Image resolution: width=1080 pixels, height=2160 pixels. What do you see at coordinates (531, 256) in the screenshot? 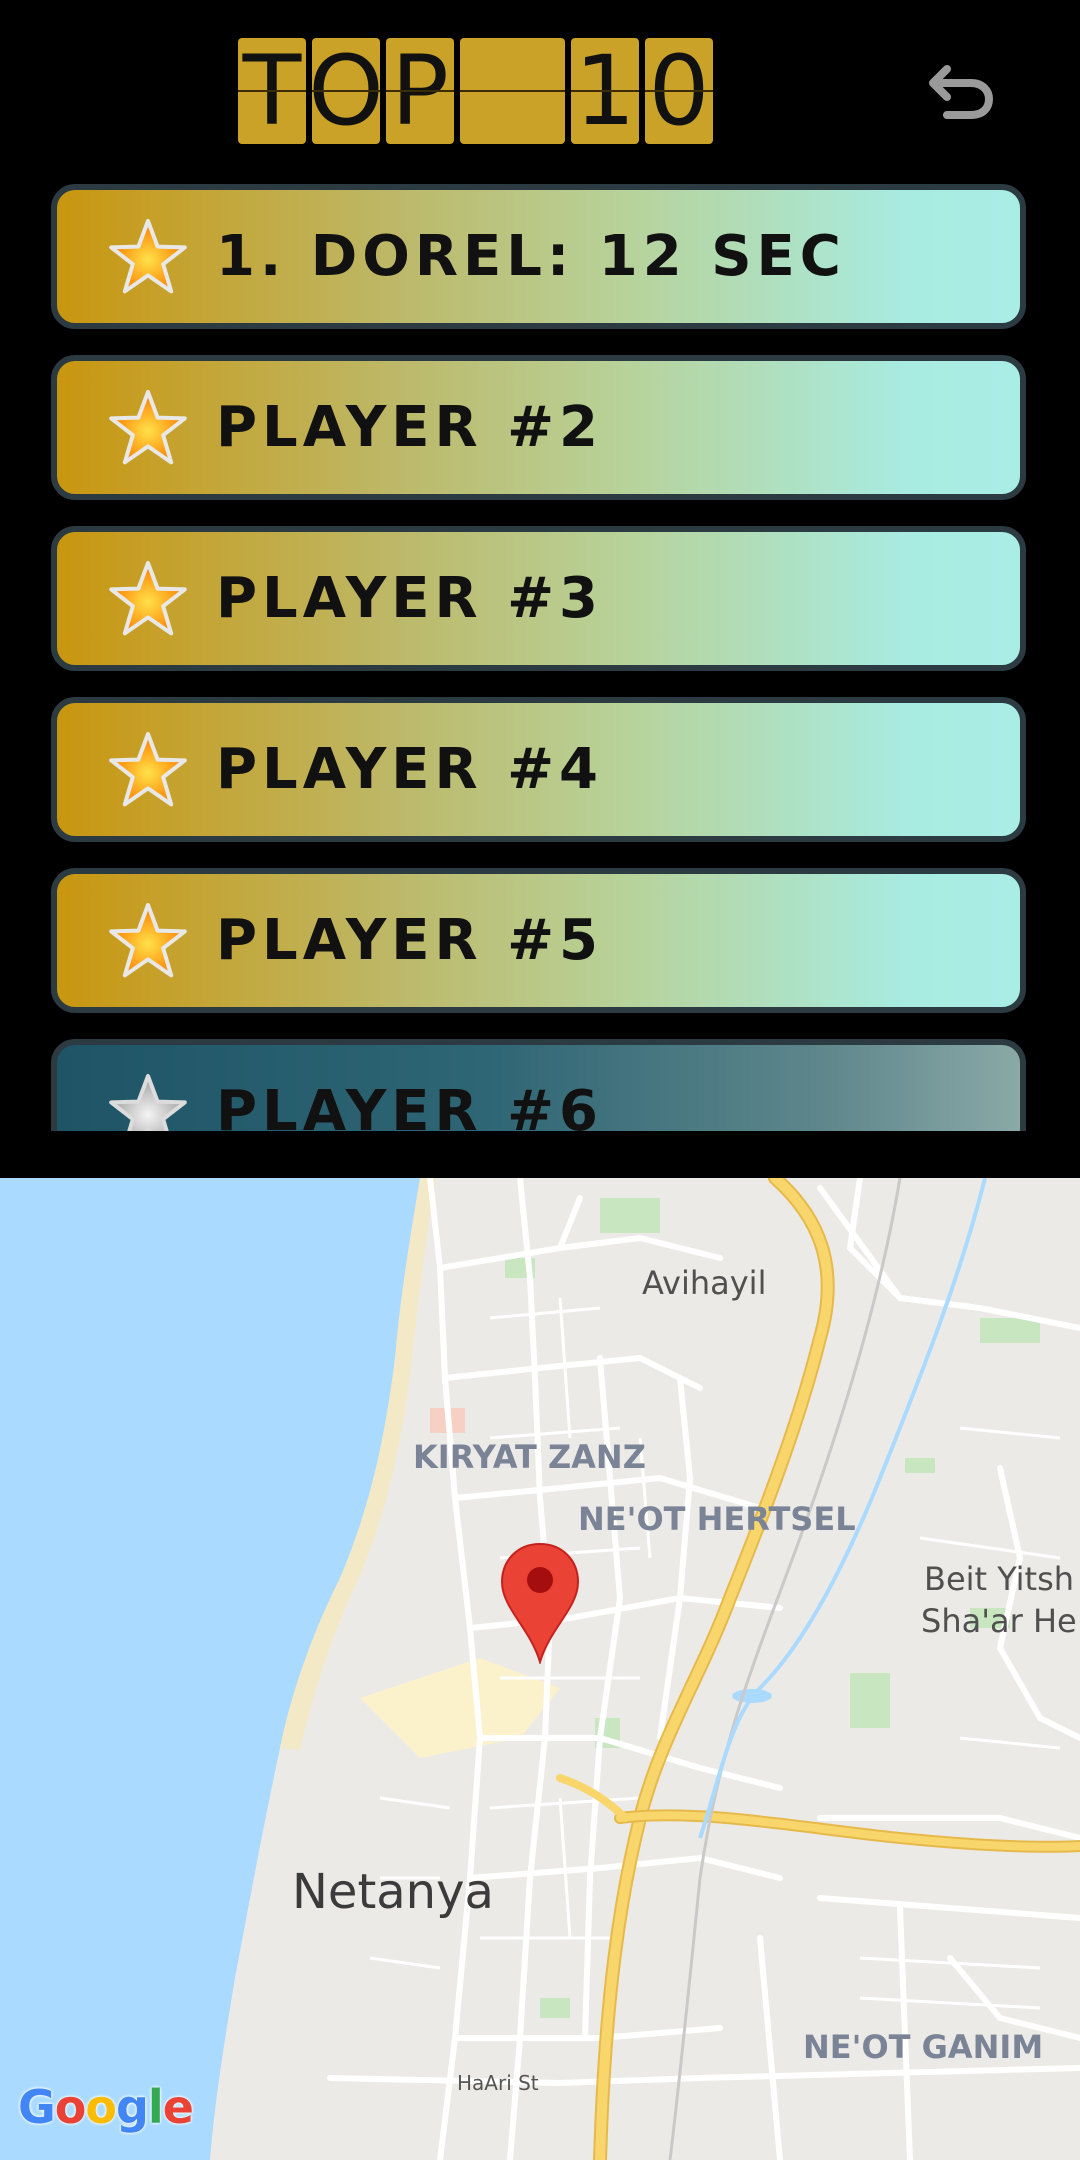
I see `row-label: 1. DOREL: 12 SEC` at bounding box center [531, 256].